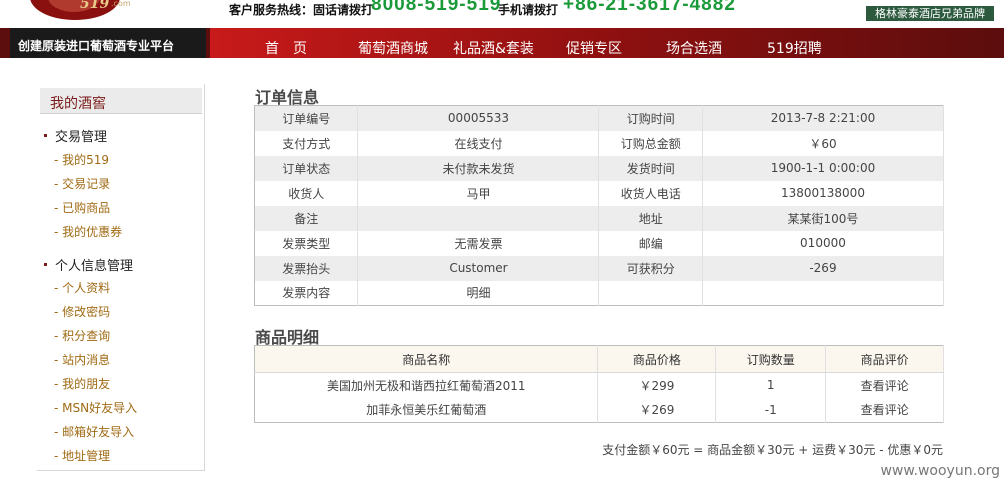 This screenshot has height=483, width=1004. Describe the element at coordinates (772, 450) in the screenshot. I see `payment-summary: 支付金额￥60元 = 商品金额￥30元 + 运费￥30元 - 优惠￥0元` at that location.